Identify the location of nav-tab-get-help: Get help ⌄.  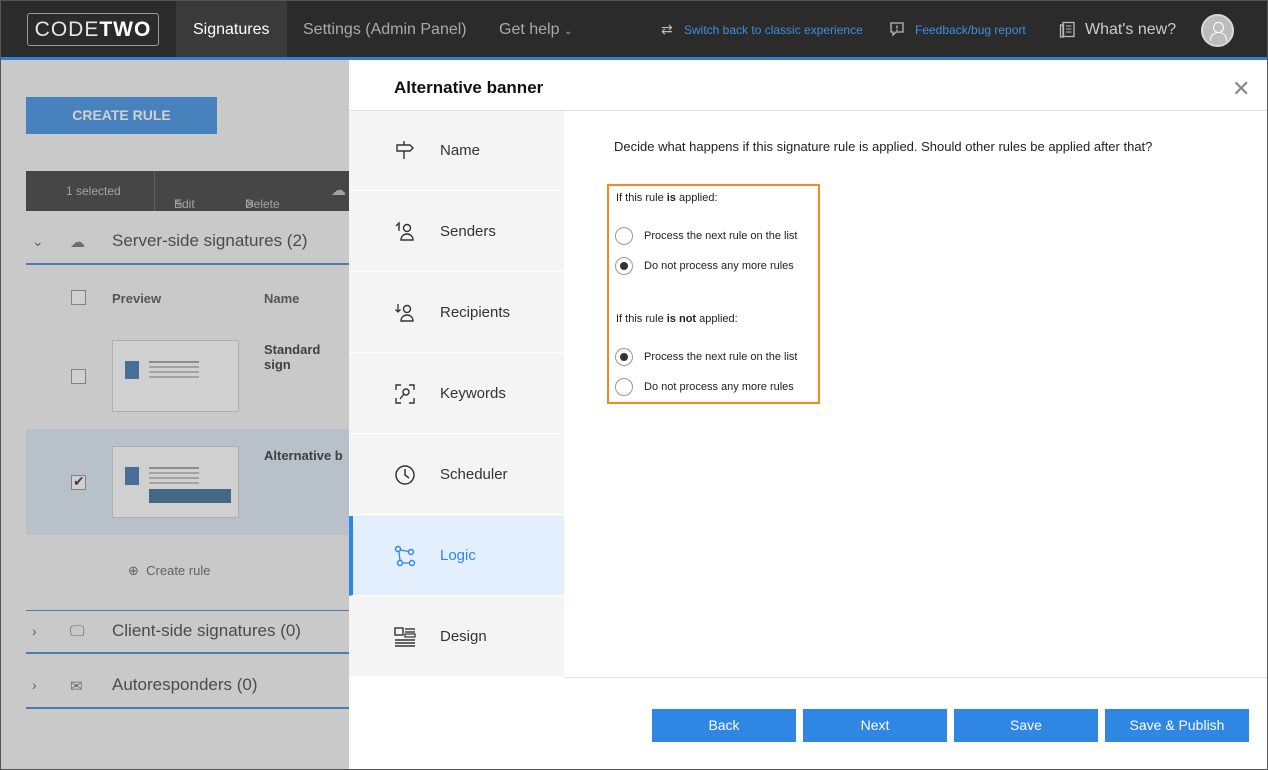
(535, 29).